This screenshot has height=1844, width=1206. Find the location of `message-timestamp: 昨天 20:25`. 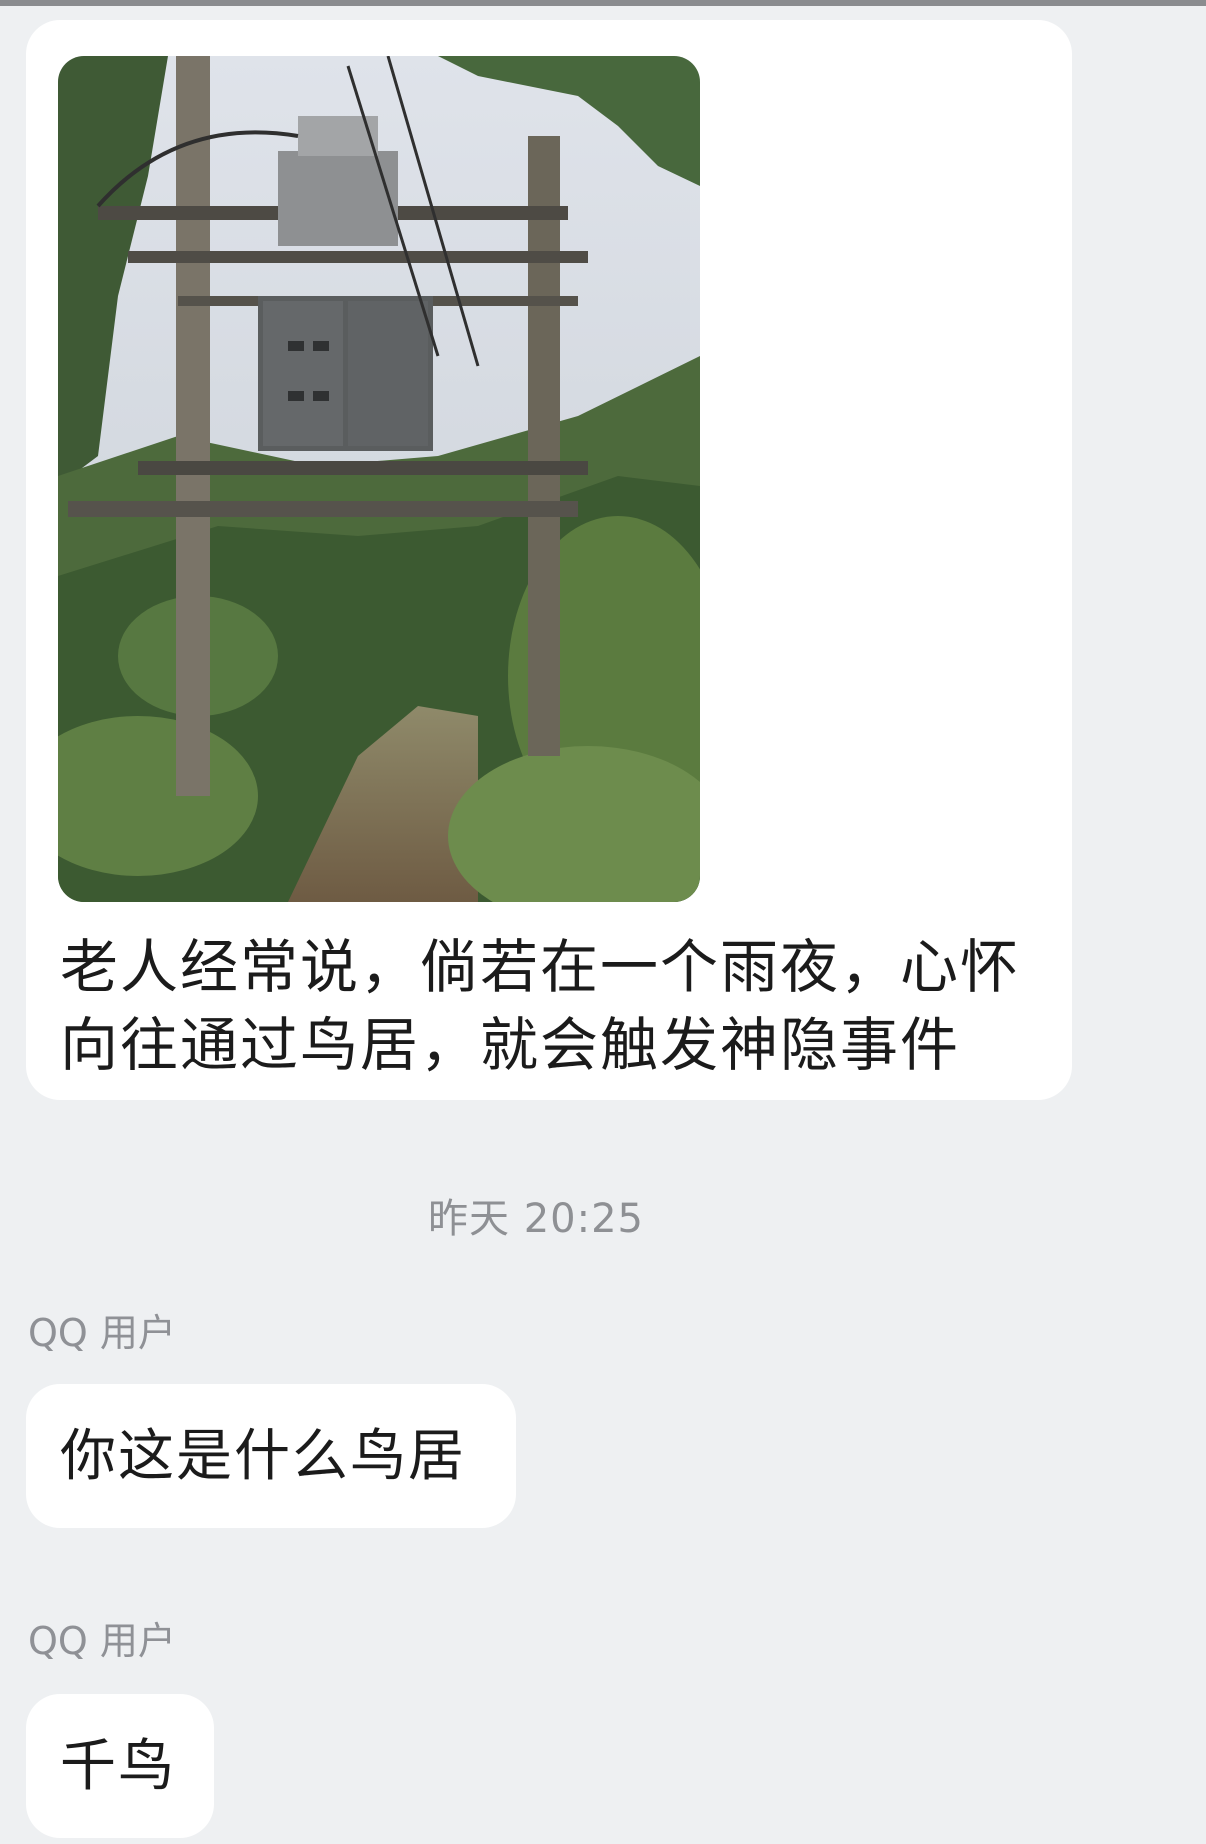

message-timestamp: 昨天 20:25 is located at coordinates (536, 1219).